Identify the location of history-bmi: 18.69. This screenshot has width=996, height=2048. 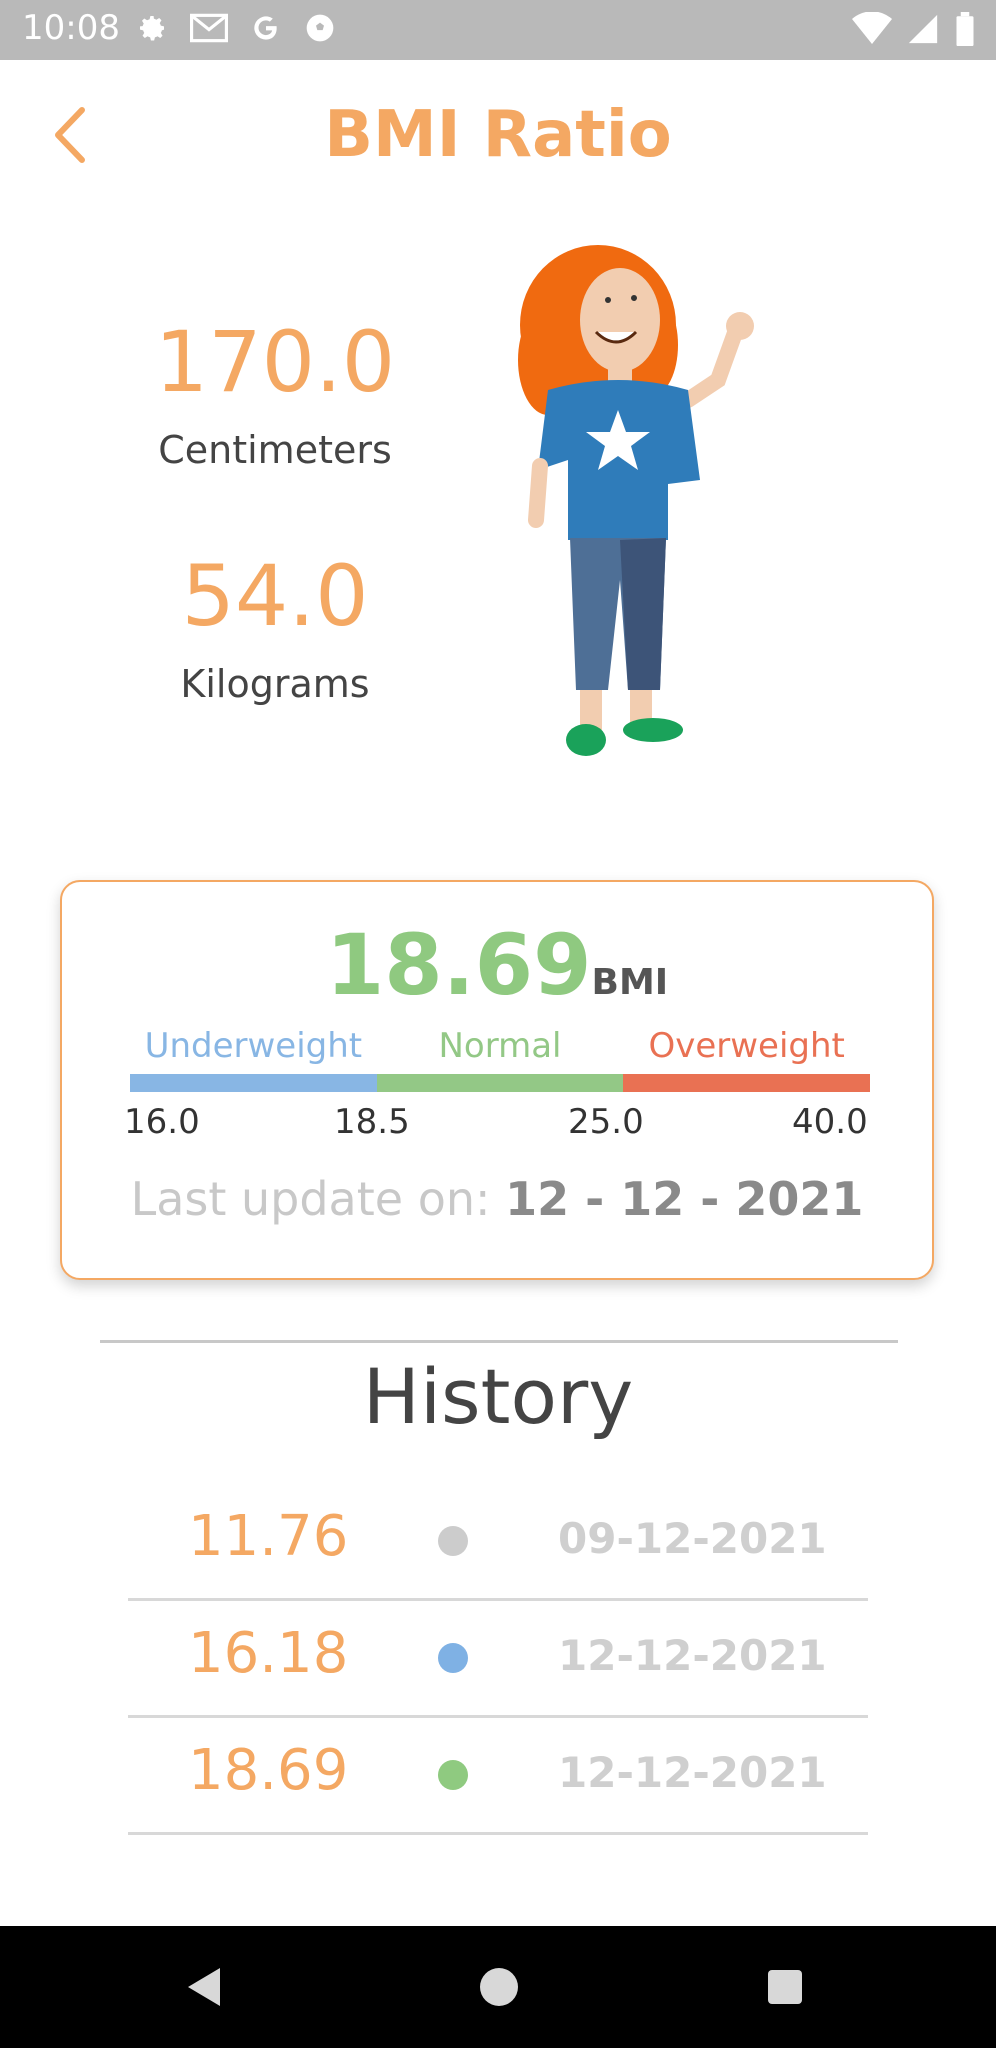
(268, 1770).